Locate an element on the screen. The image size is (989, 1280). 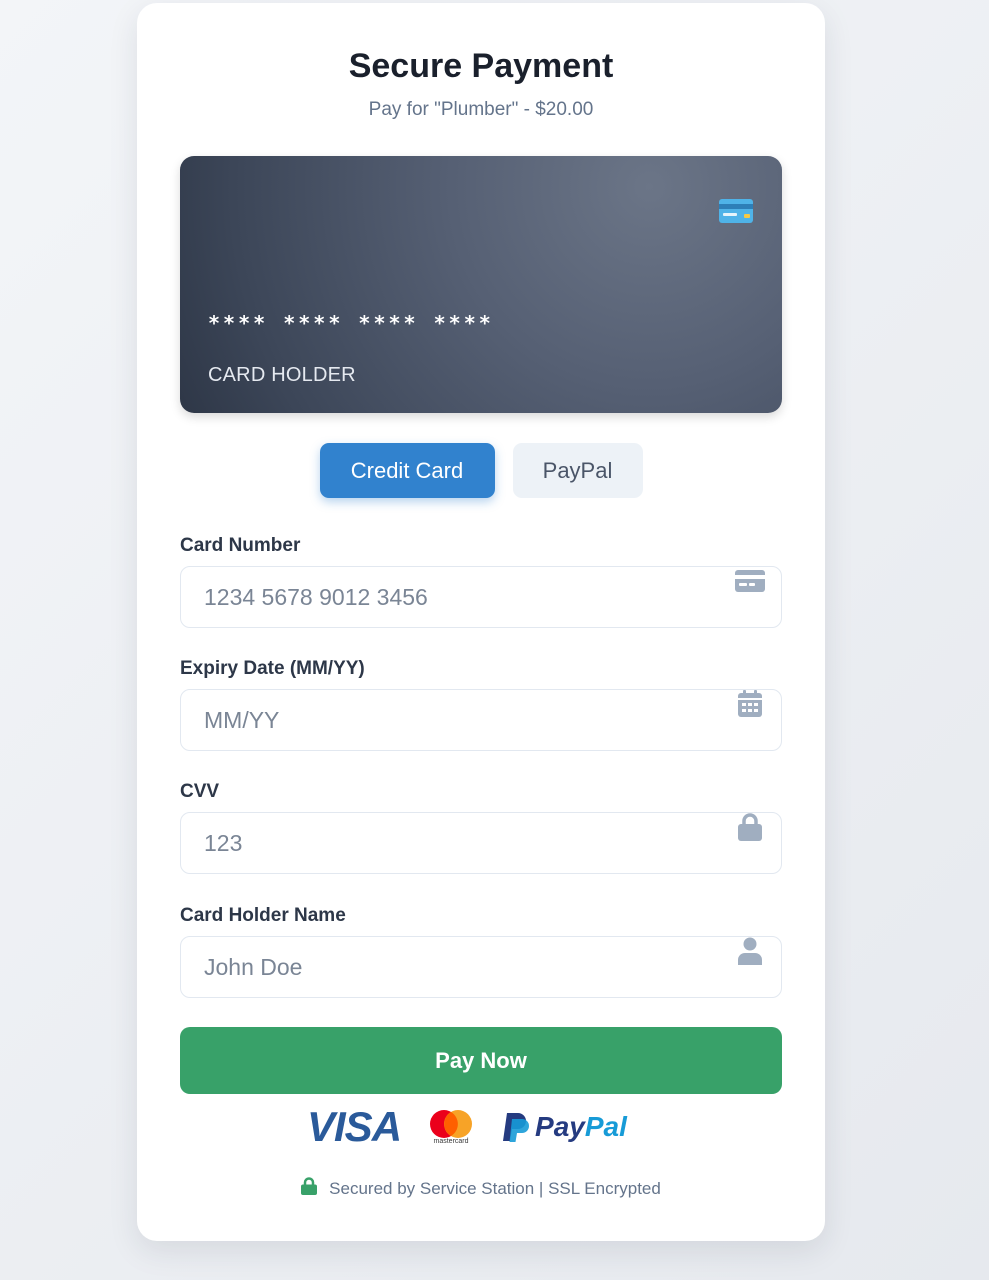
cvv-field is located at coordinates (481, 843).